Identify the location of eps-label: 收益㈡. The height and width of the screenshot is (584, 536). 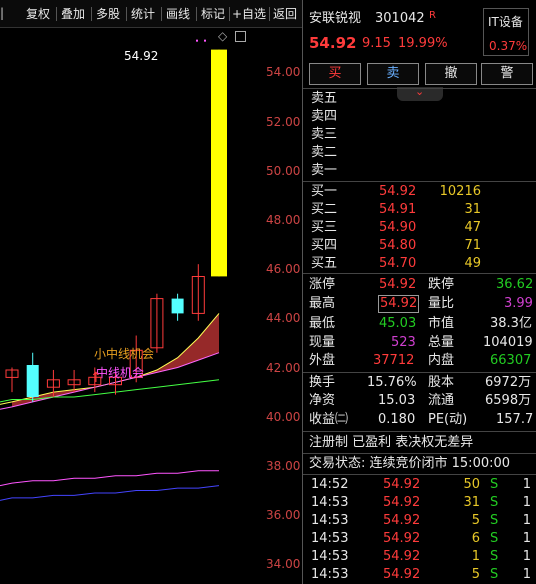
(329, 419).